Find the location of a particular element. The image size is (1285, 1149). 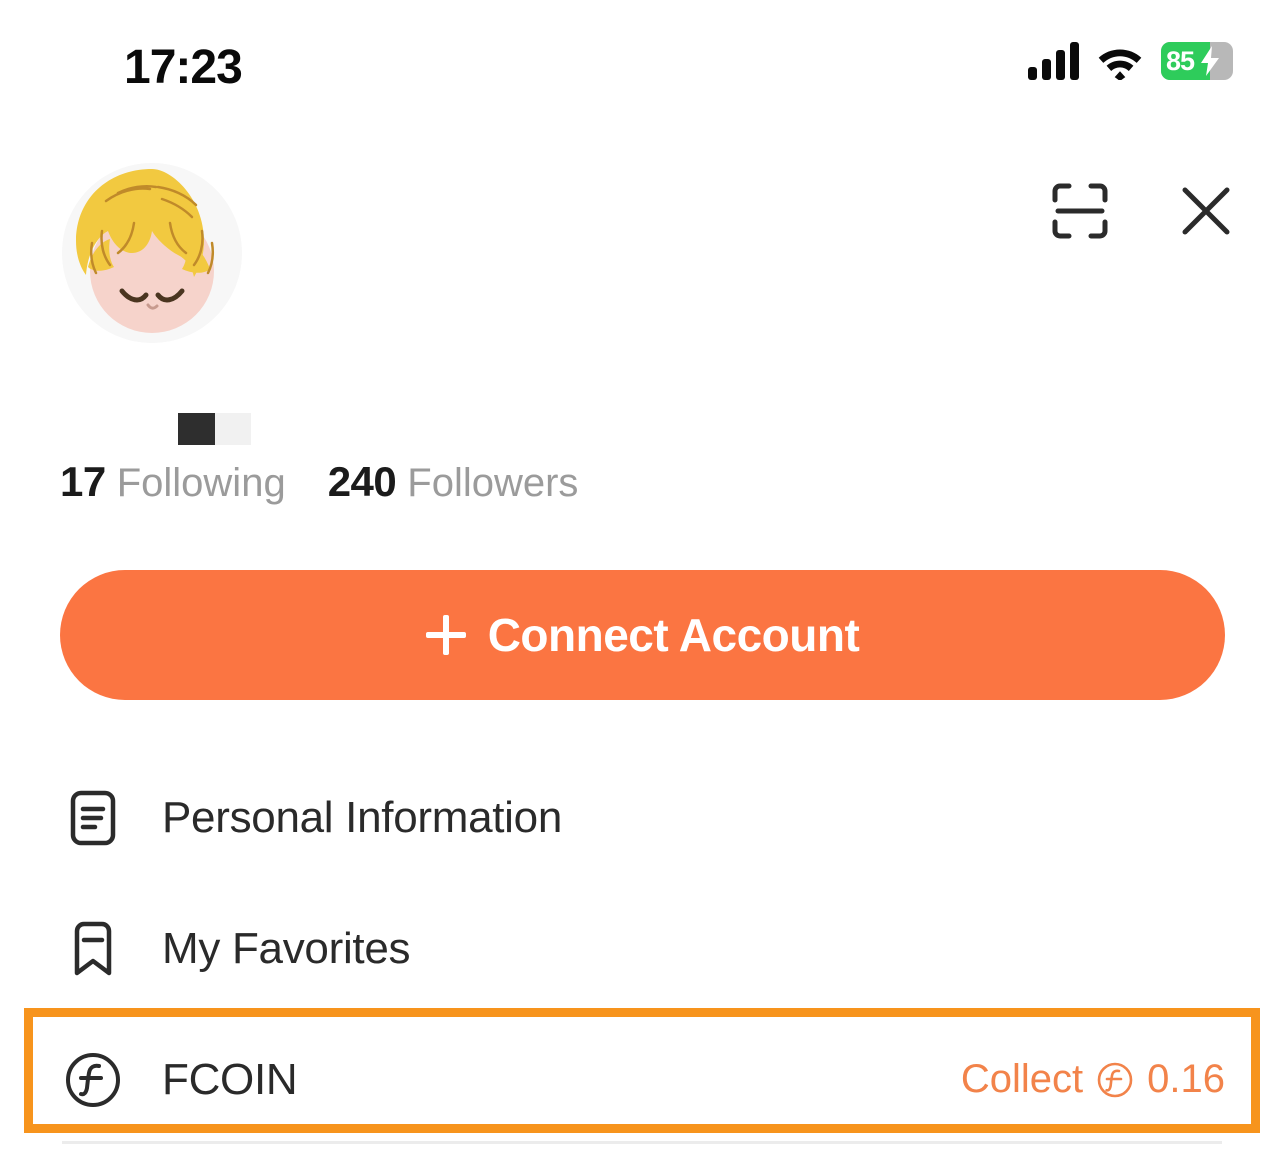

stat-following: 17 Following is located at coordinates (173, 482).